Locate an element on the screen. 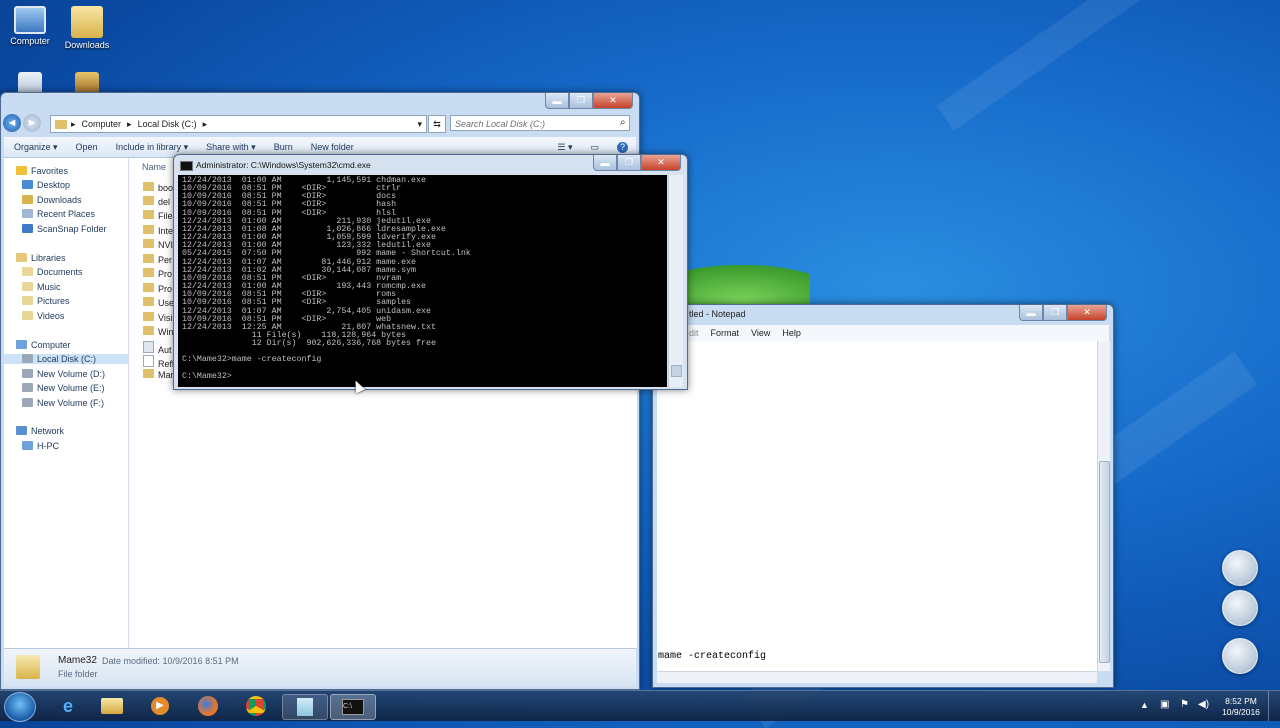  taskbar-cmd-button: C:\ is located at coordinates (353, 707).